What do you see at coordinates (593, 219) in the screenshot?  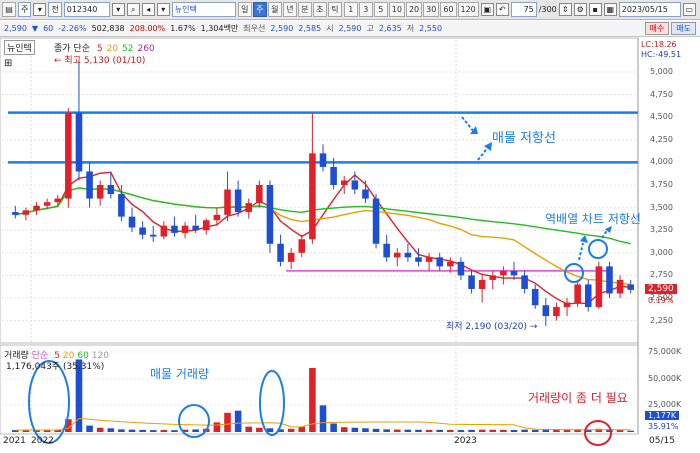 I see `reverse-annotation: 역배열 차트 저항선` at bounding box center [593, 219].